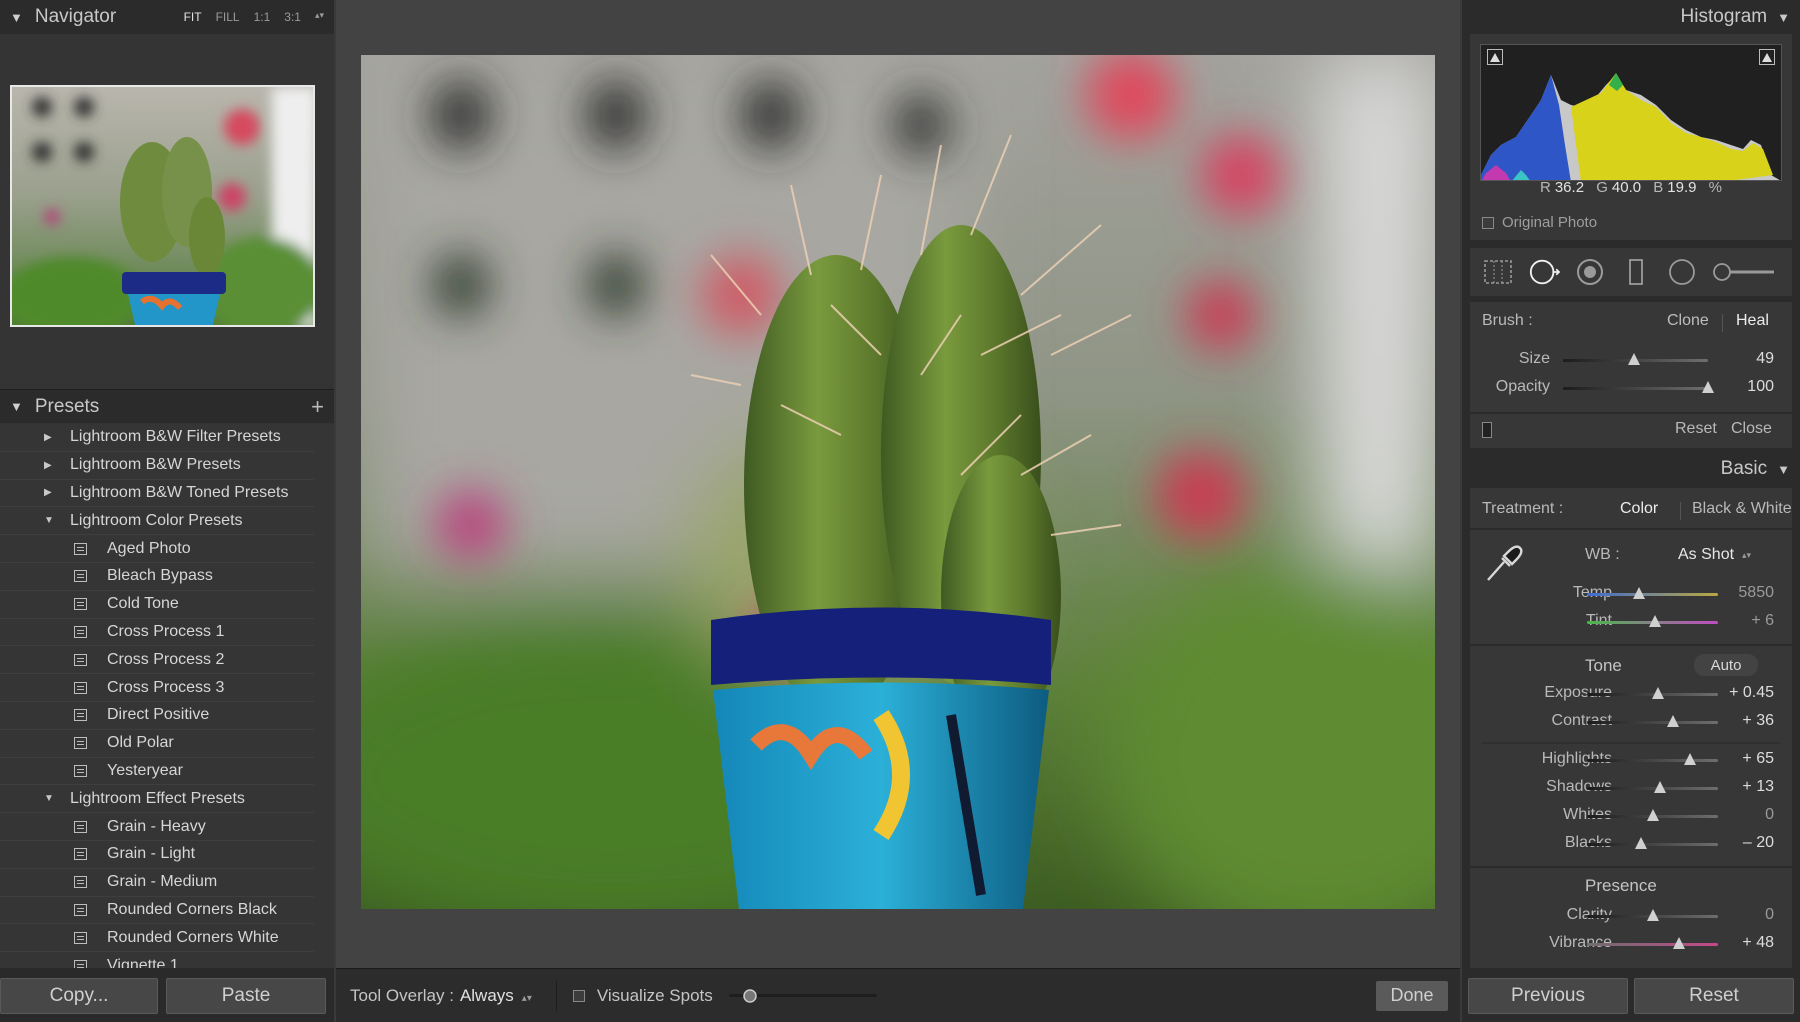  What do you see at coordinates (1696, 429) in the screenshot?
I see `reset-button: Reset` at bounding box center [1696, 429].